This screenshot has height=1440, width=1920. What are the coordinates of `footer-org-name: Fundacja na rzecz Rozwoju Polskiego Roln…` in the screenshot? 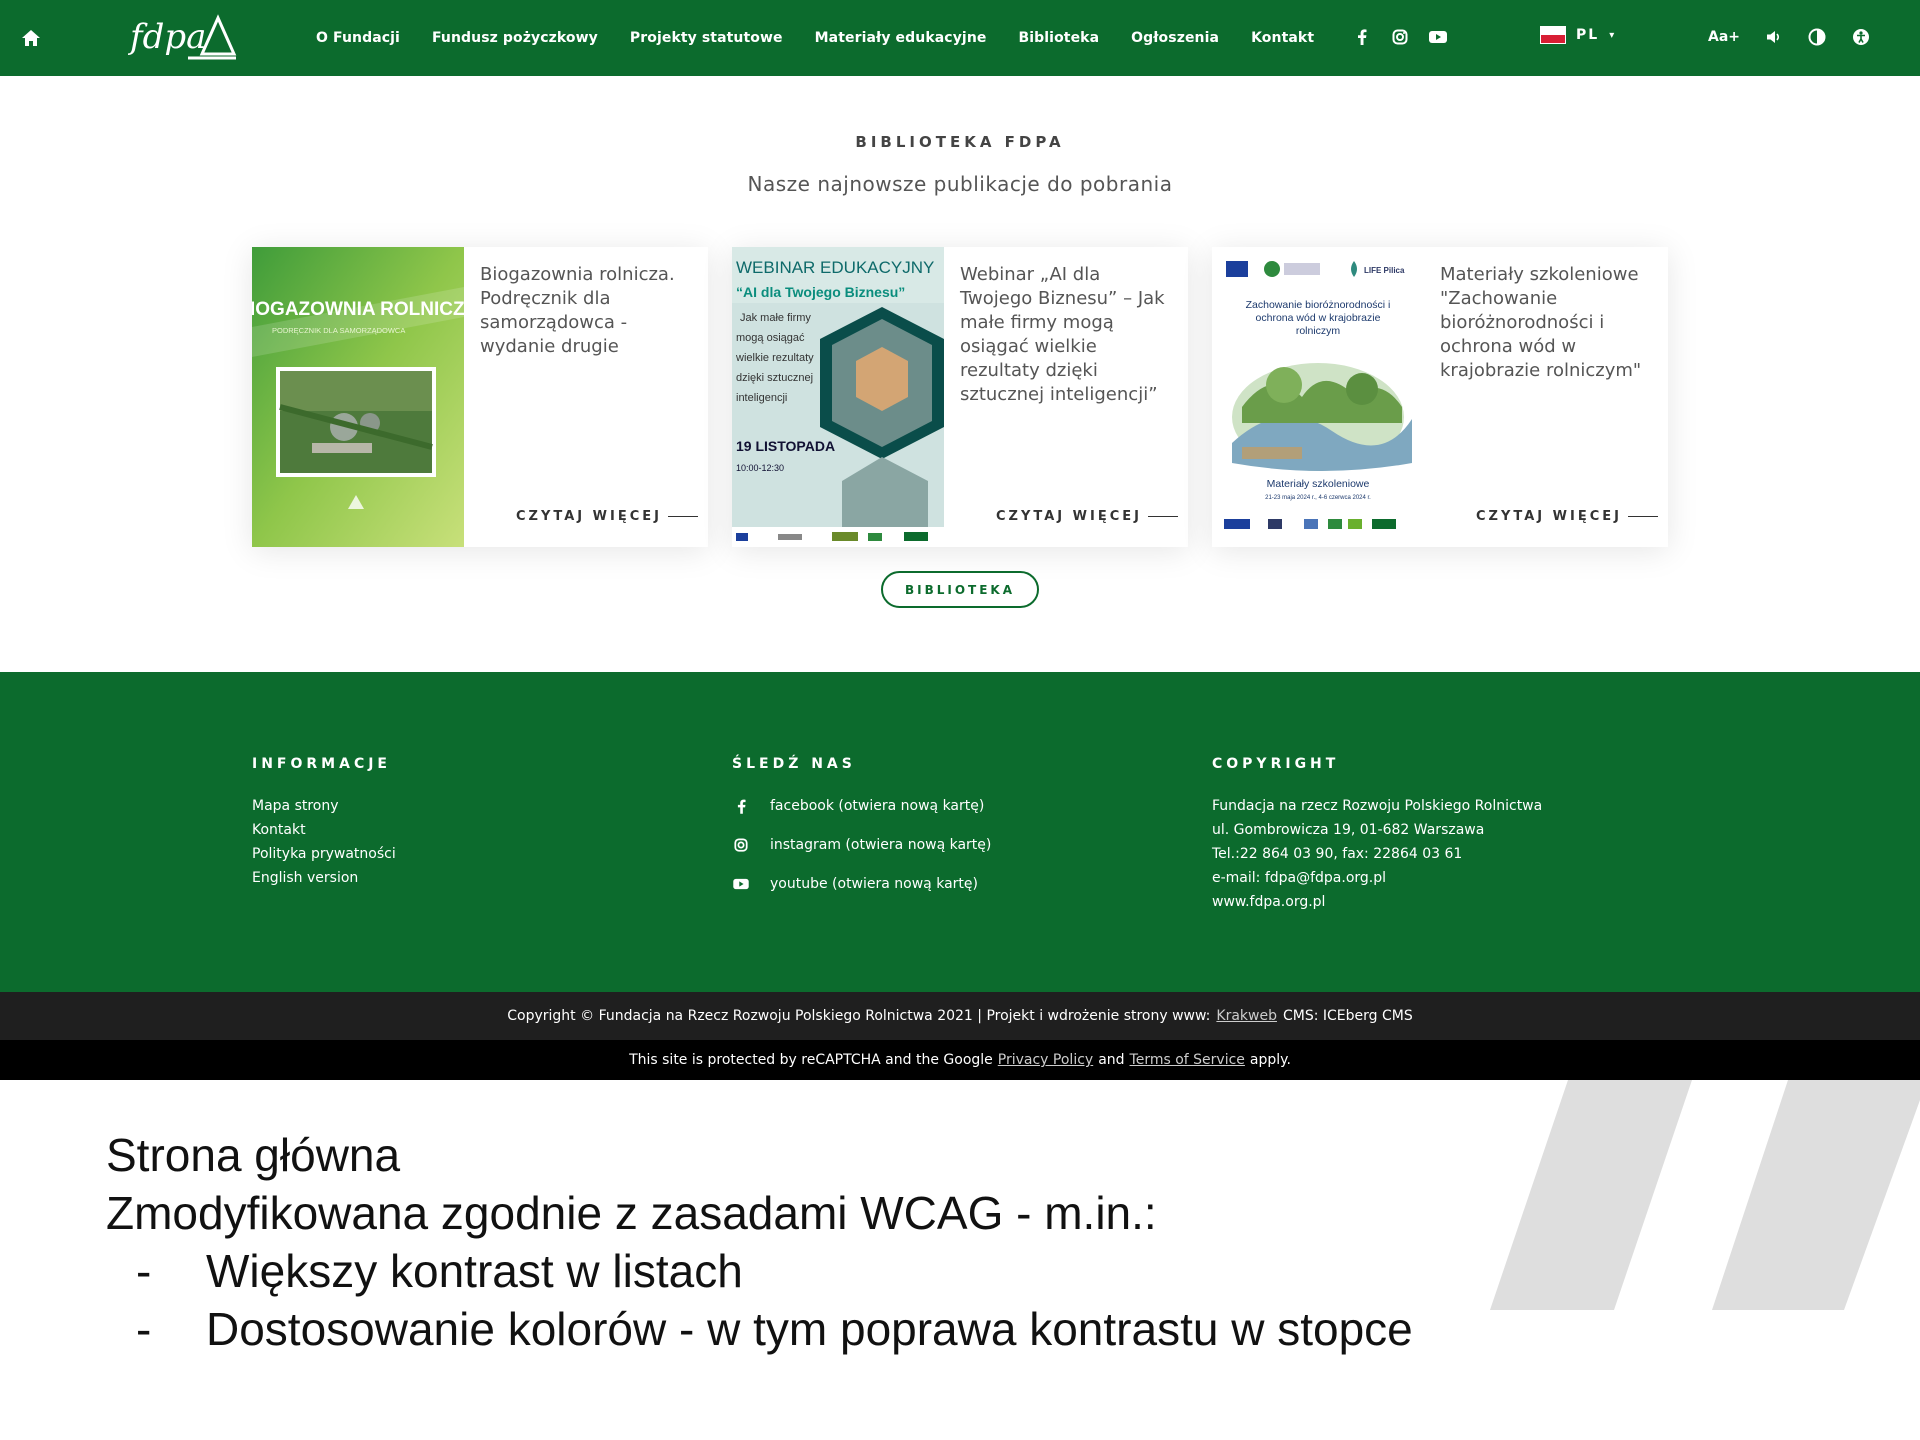 It's located at (1377, 806).